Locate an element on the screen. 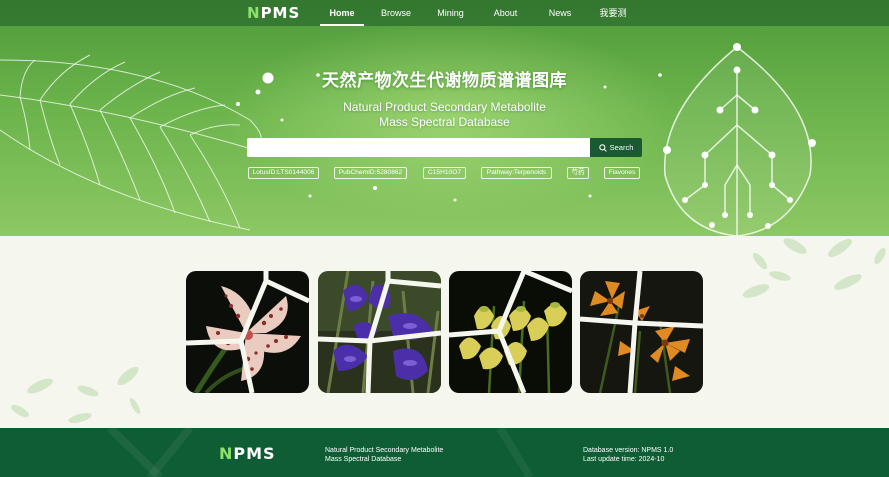 The height and width of the screenshot is (477, 889). search-icon is located at coordinates (602, 147).